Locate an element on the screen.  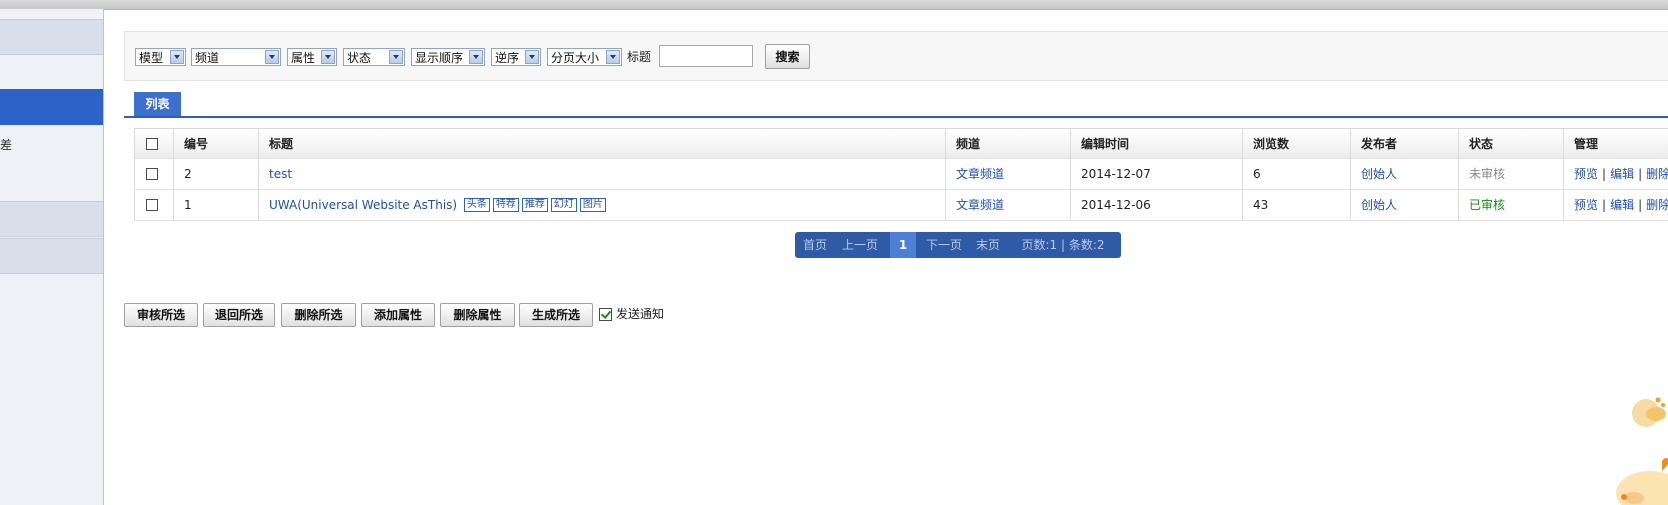
attribute-select: 属性 is located at coordinates (312, 57).